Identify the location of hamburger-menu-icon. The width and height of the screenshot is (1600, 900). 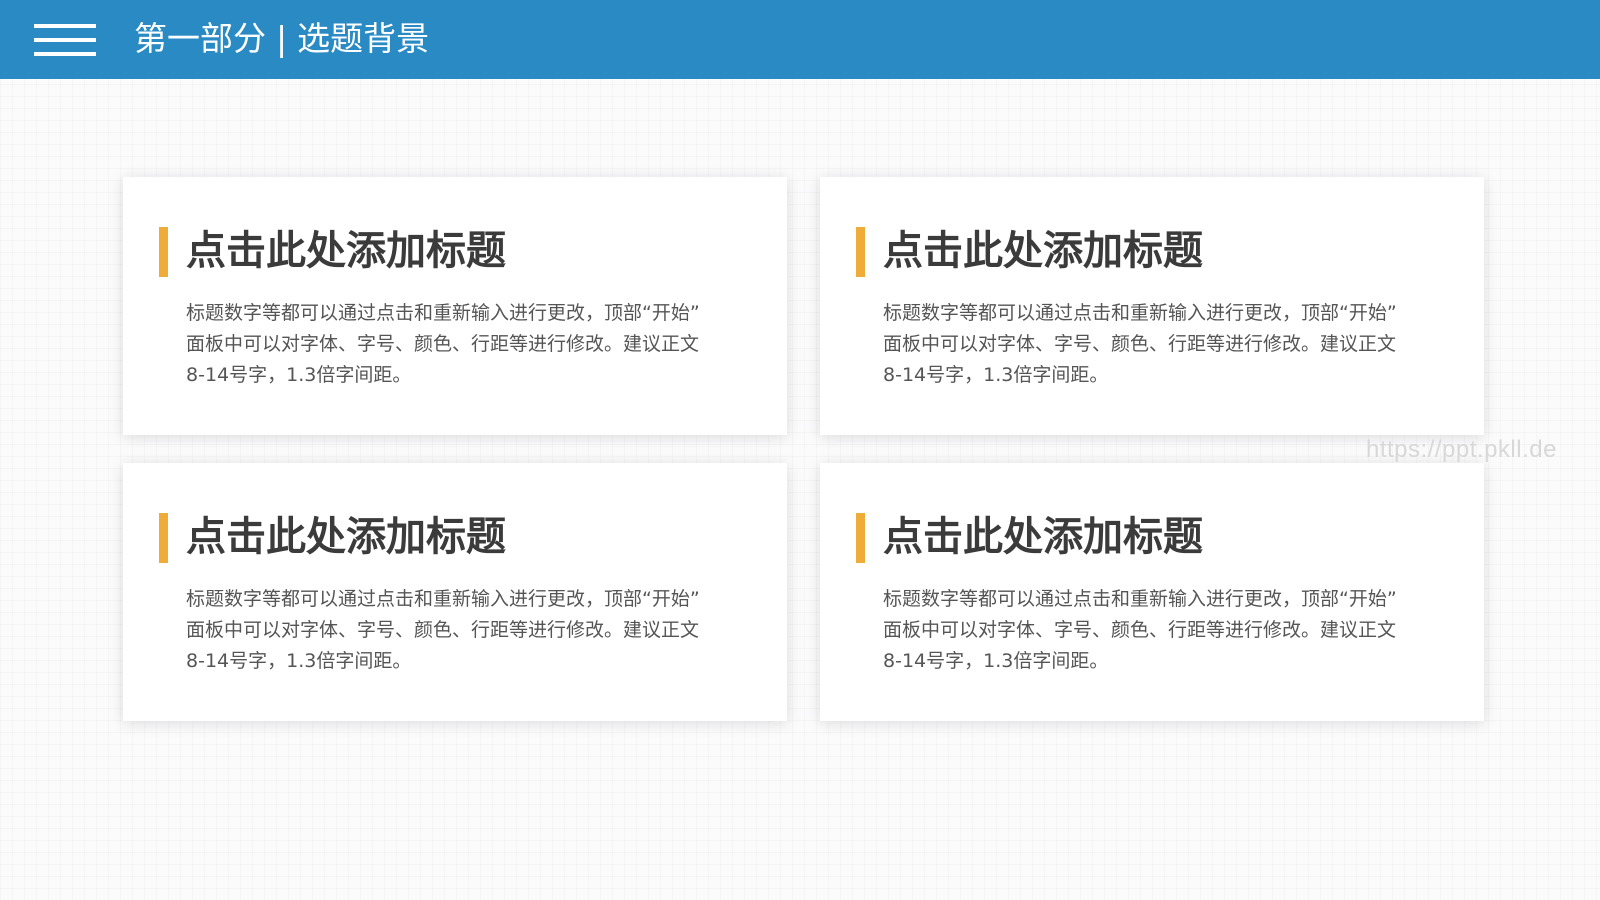
(65, 41).